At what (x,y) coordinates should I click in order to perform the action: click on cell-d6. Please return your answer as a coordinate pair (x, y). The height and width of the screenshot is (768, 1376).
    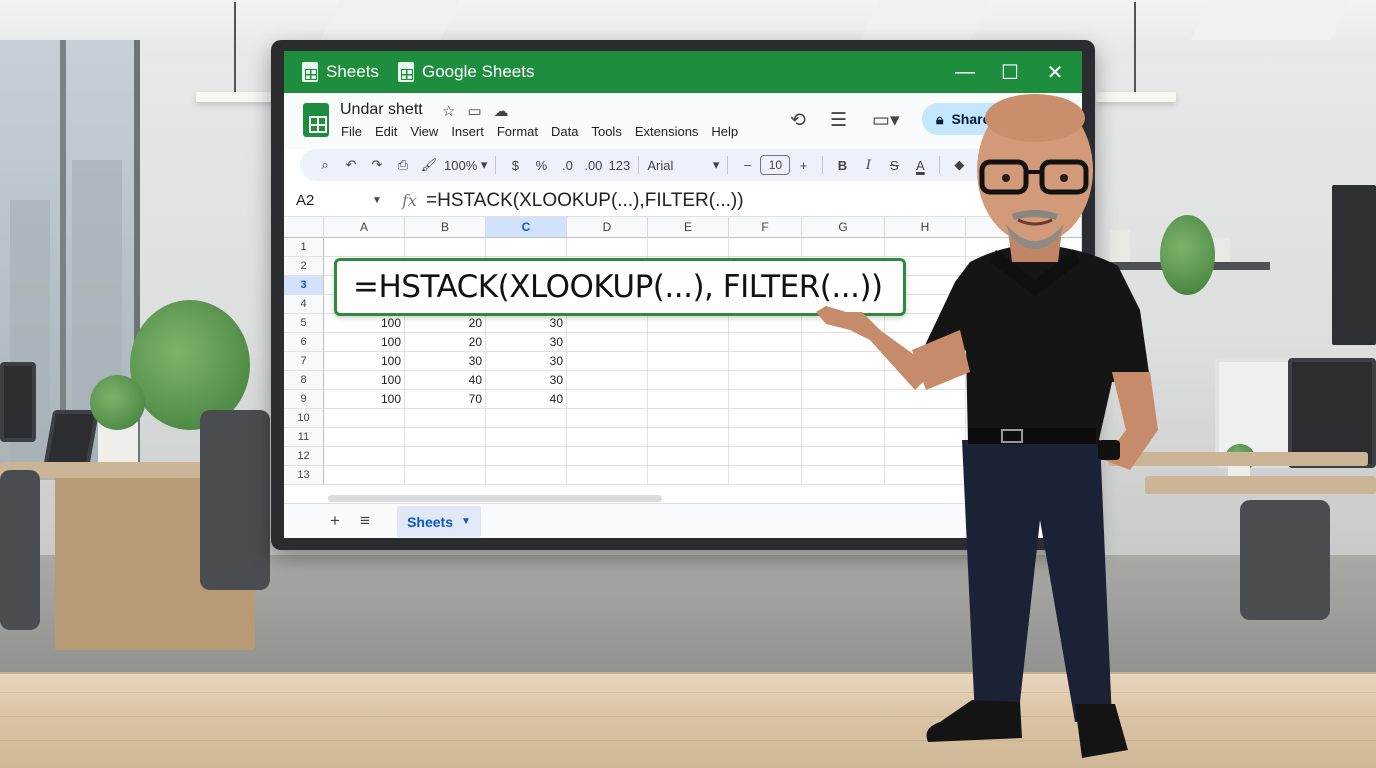
    Looking at the image, I should click on (607, 342).